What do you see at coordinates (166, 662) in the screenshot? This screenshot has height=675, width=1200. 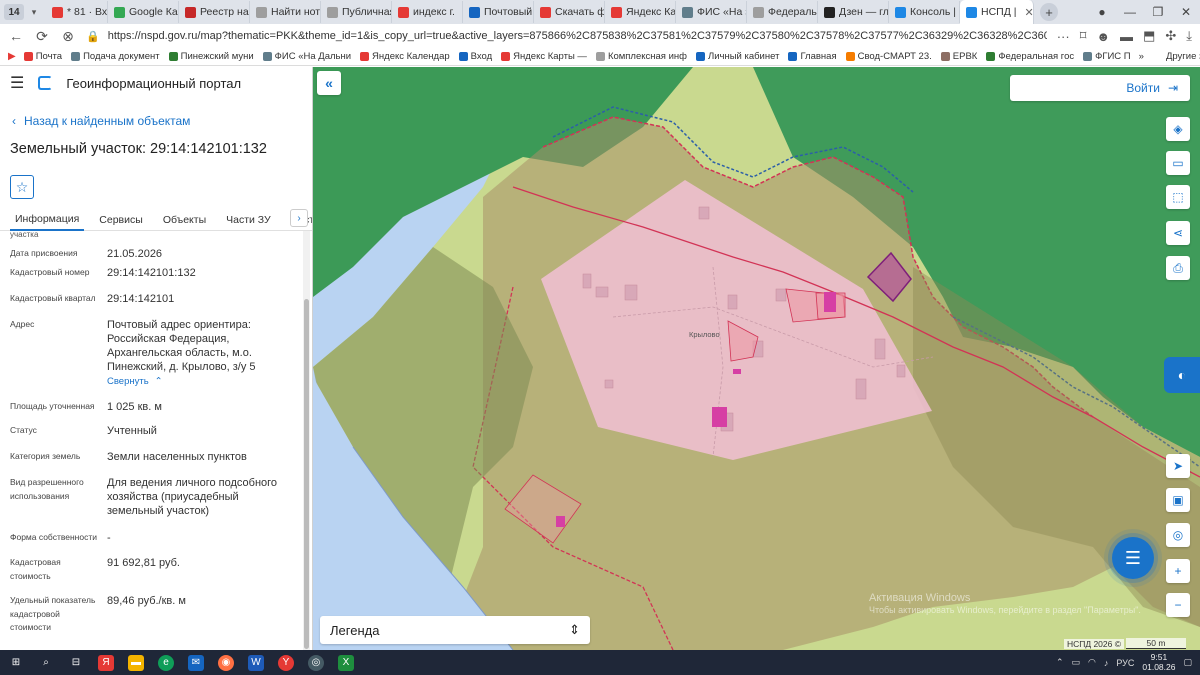 I see `edge-icon: e` at bounding box center [166, 662].